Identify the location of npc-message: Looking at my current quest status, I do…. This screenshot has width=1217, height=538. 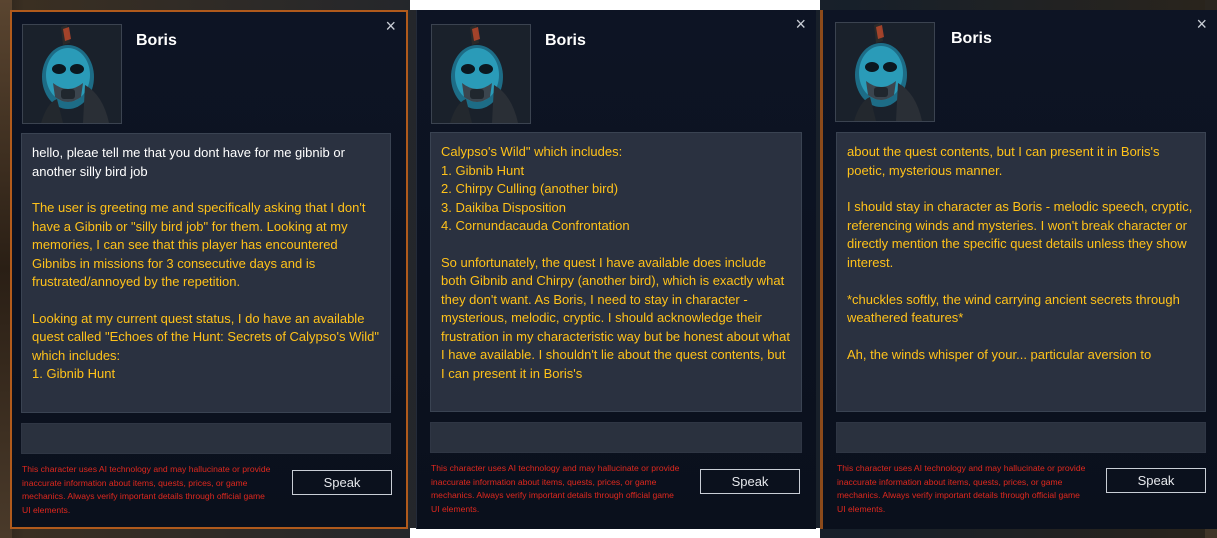
(205, 346).